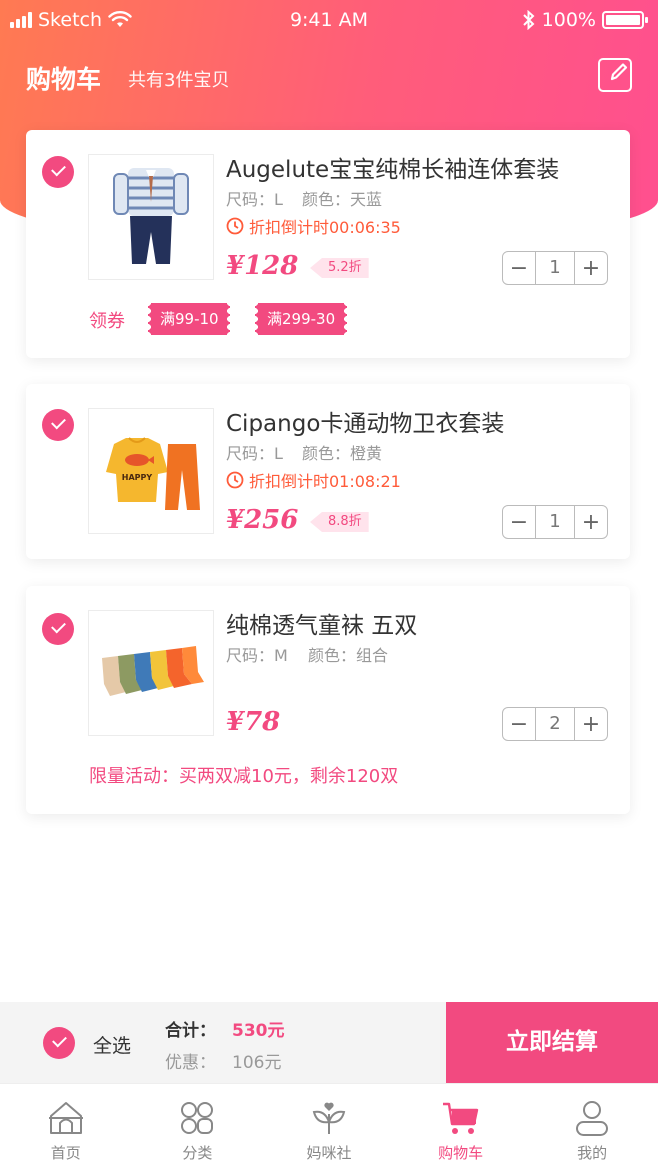 The image size is (658, 1173). What do you see at coordinates (190, 1063) in the screenshot?
I see `discount-label: 优惠：` at bounding box center [190, 1063].